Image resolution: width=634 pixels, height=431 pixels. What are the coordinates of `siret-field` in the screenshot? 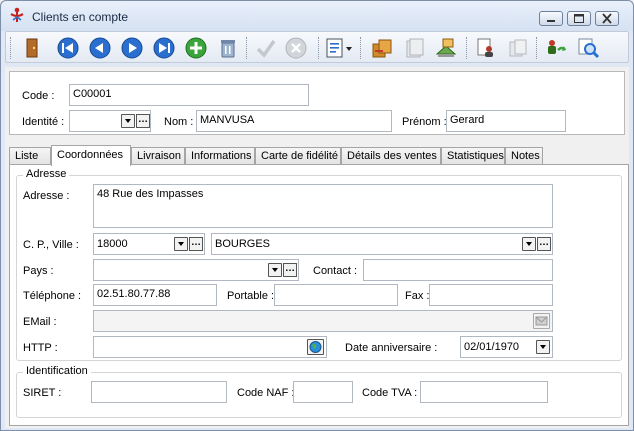 It's located at (159, 392).